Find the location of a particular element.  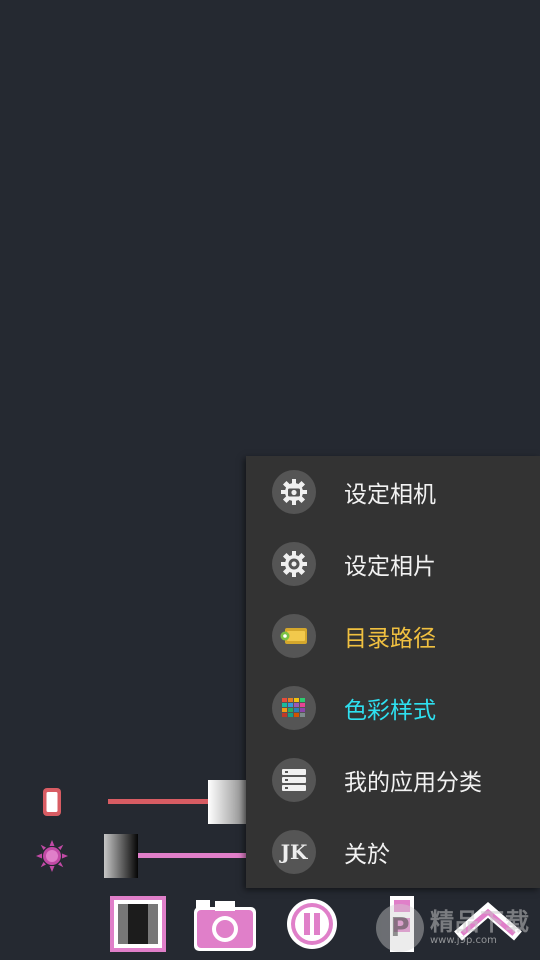

camera-settings-icon is located at coordinates (294, 492).